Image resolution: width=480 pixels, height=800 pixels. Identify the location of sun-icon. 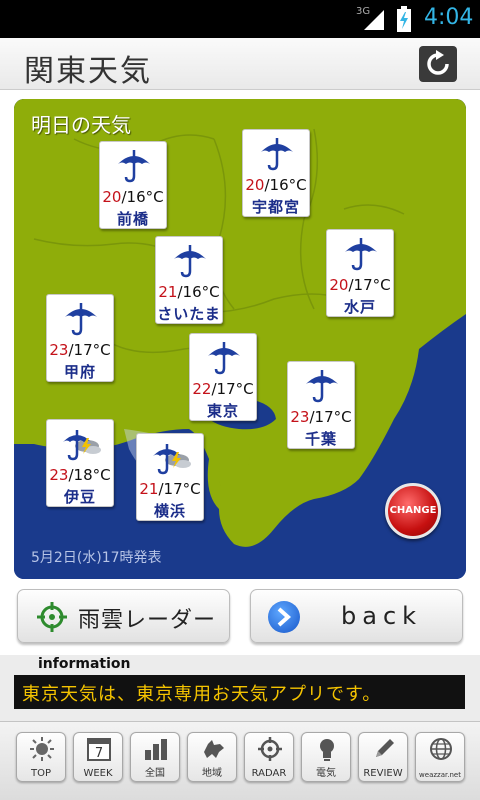
(42, 749).